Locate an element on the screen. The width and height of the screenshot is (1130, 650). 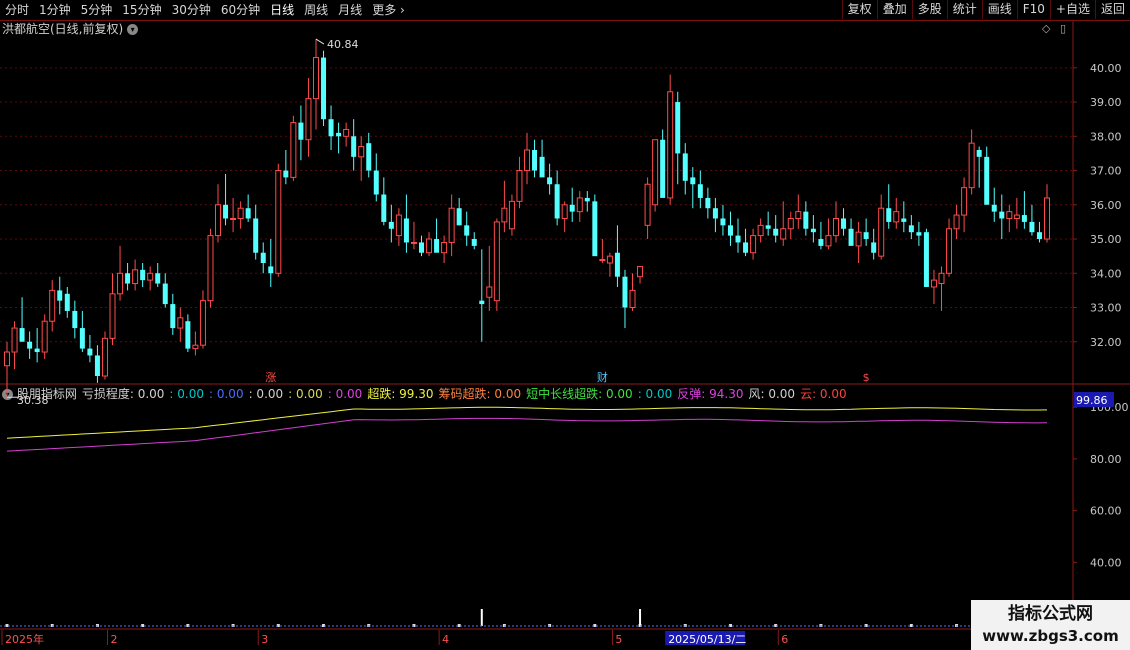
y-tick-label: 34.00 is located at coordinates (1106, 273).